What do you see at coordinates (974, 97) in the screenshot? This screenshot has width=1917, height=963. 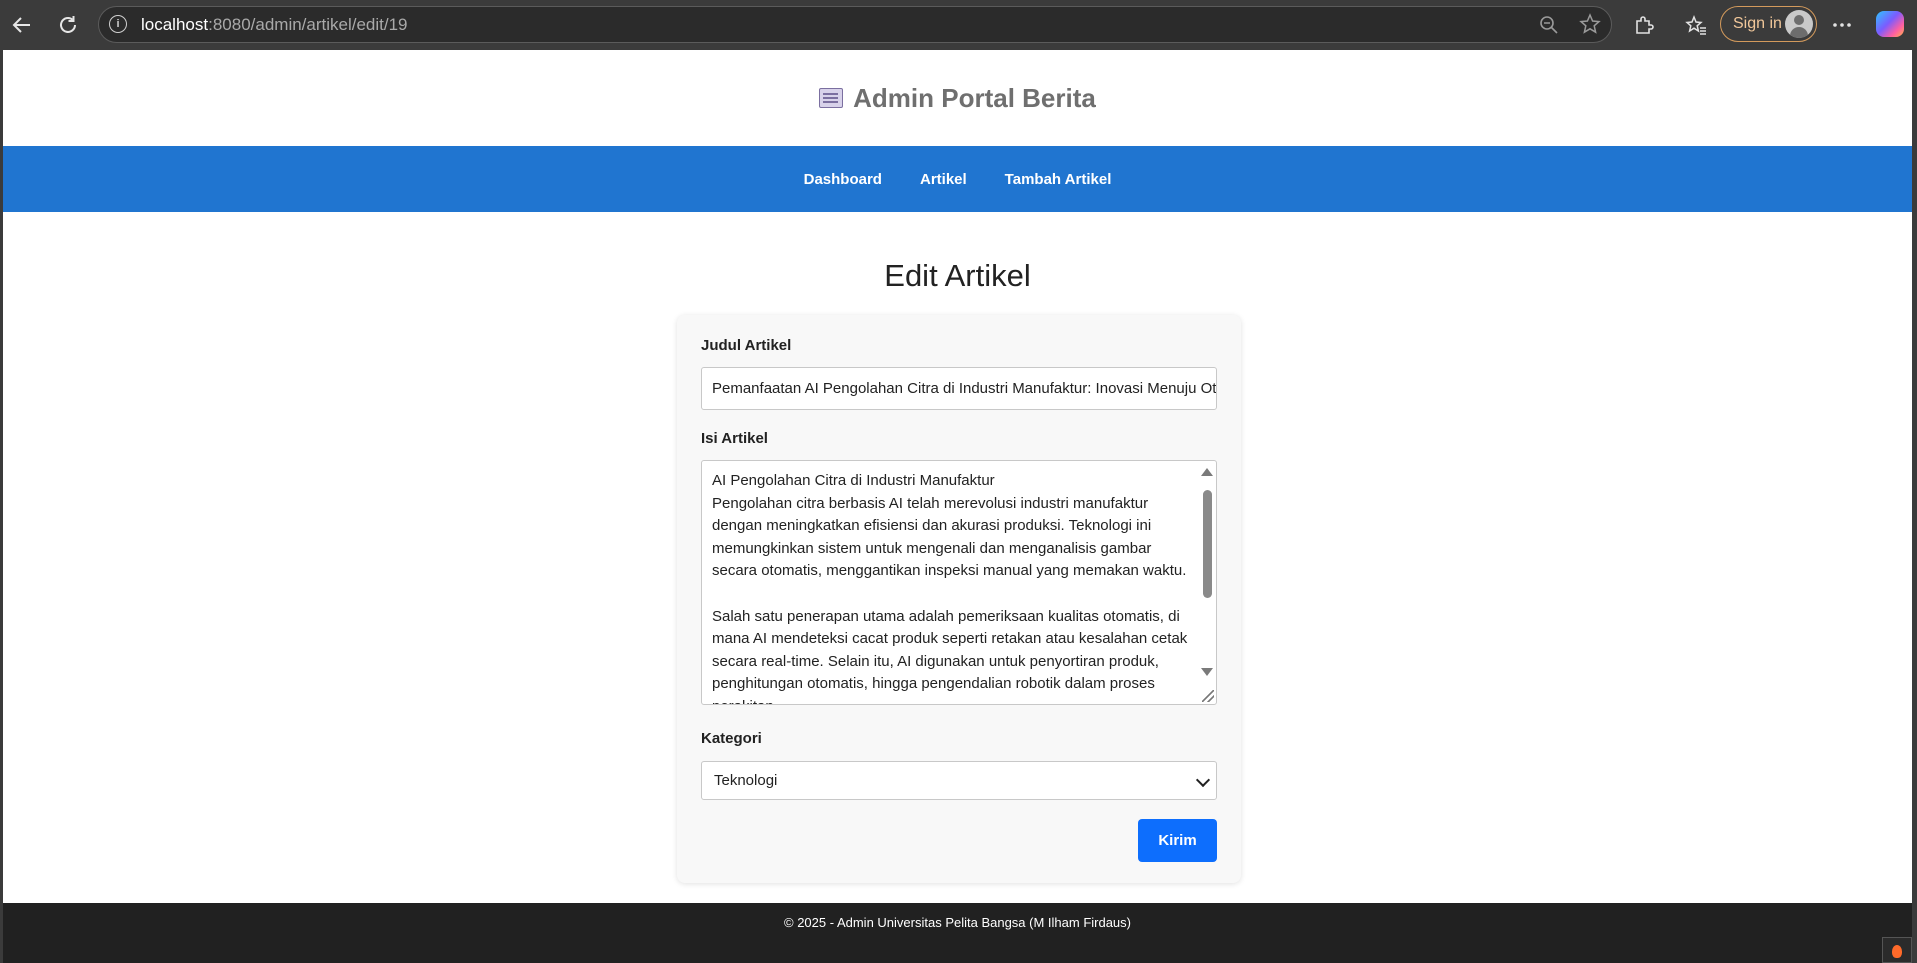 I see `site-title-text: Admin Portal Berita` at bounding box center [974, 97].